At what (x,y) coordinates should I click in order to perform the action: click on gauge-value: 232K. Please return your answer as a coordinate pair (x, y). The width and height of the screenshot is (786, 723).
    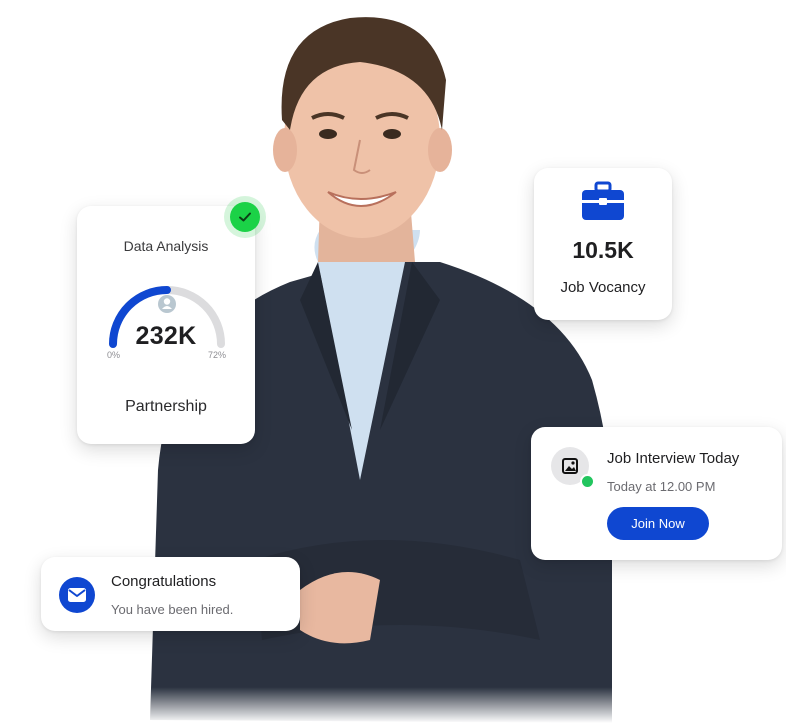
    Looking at the image, I should click on (166, 336).